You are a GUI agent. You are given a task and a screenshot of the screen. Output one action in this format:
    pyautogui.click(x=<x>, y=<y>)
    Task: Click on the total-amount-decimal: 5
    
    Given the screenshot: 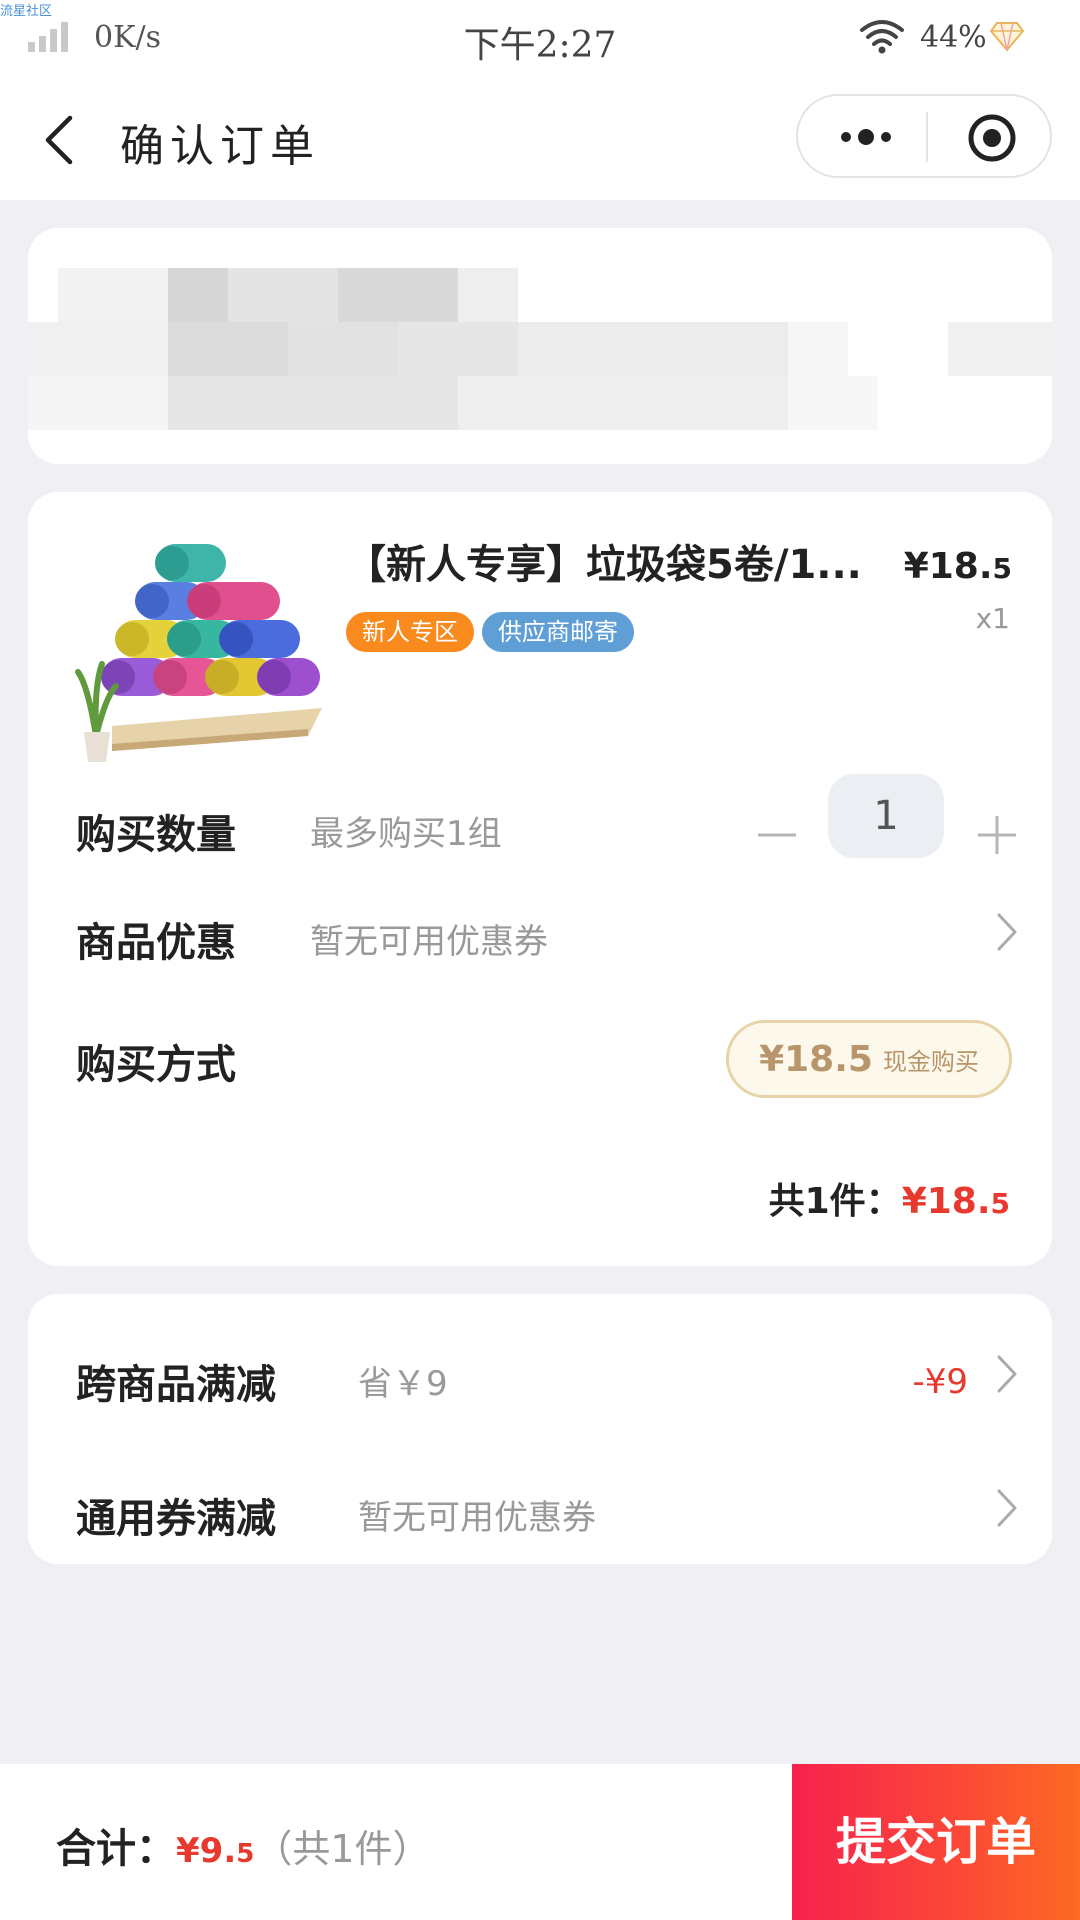 What is the action you would take?
    pyautogui.click(x=245, y=1854)
    